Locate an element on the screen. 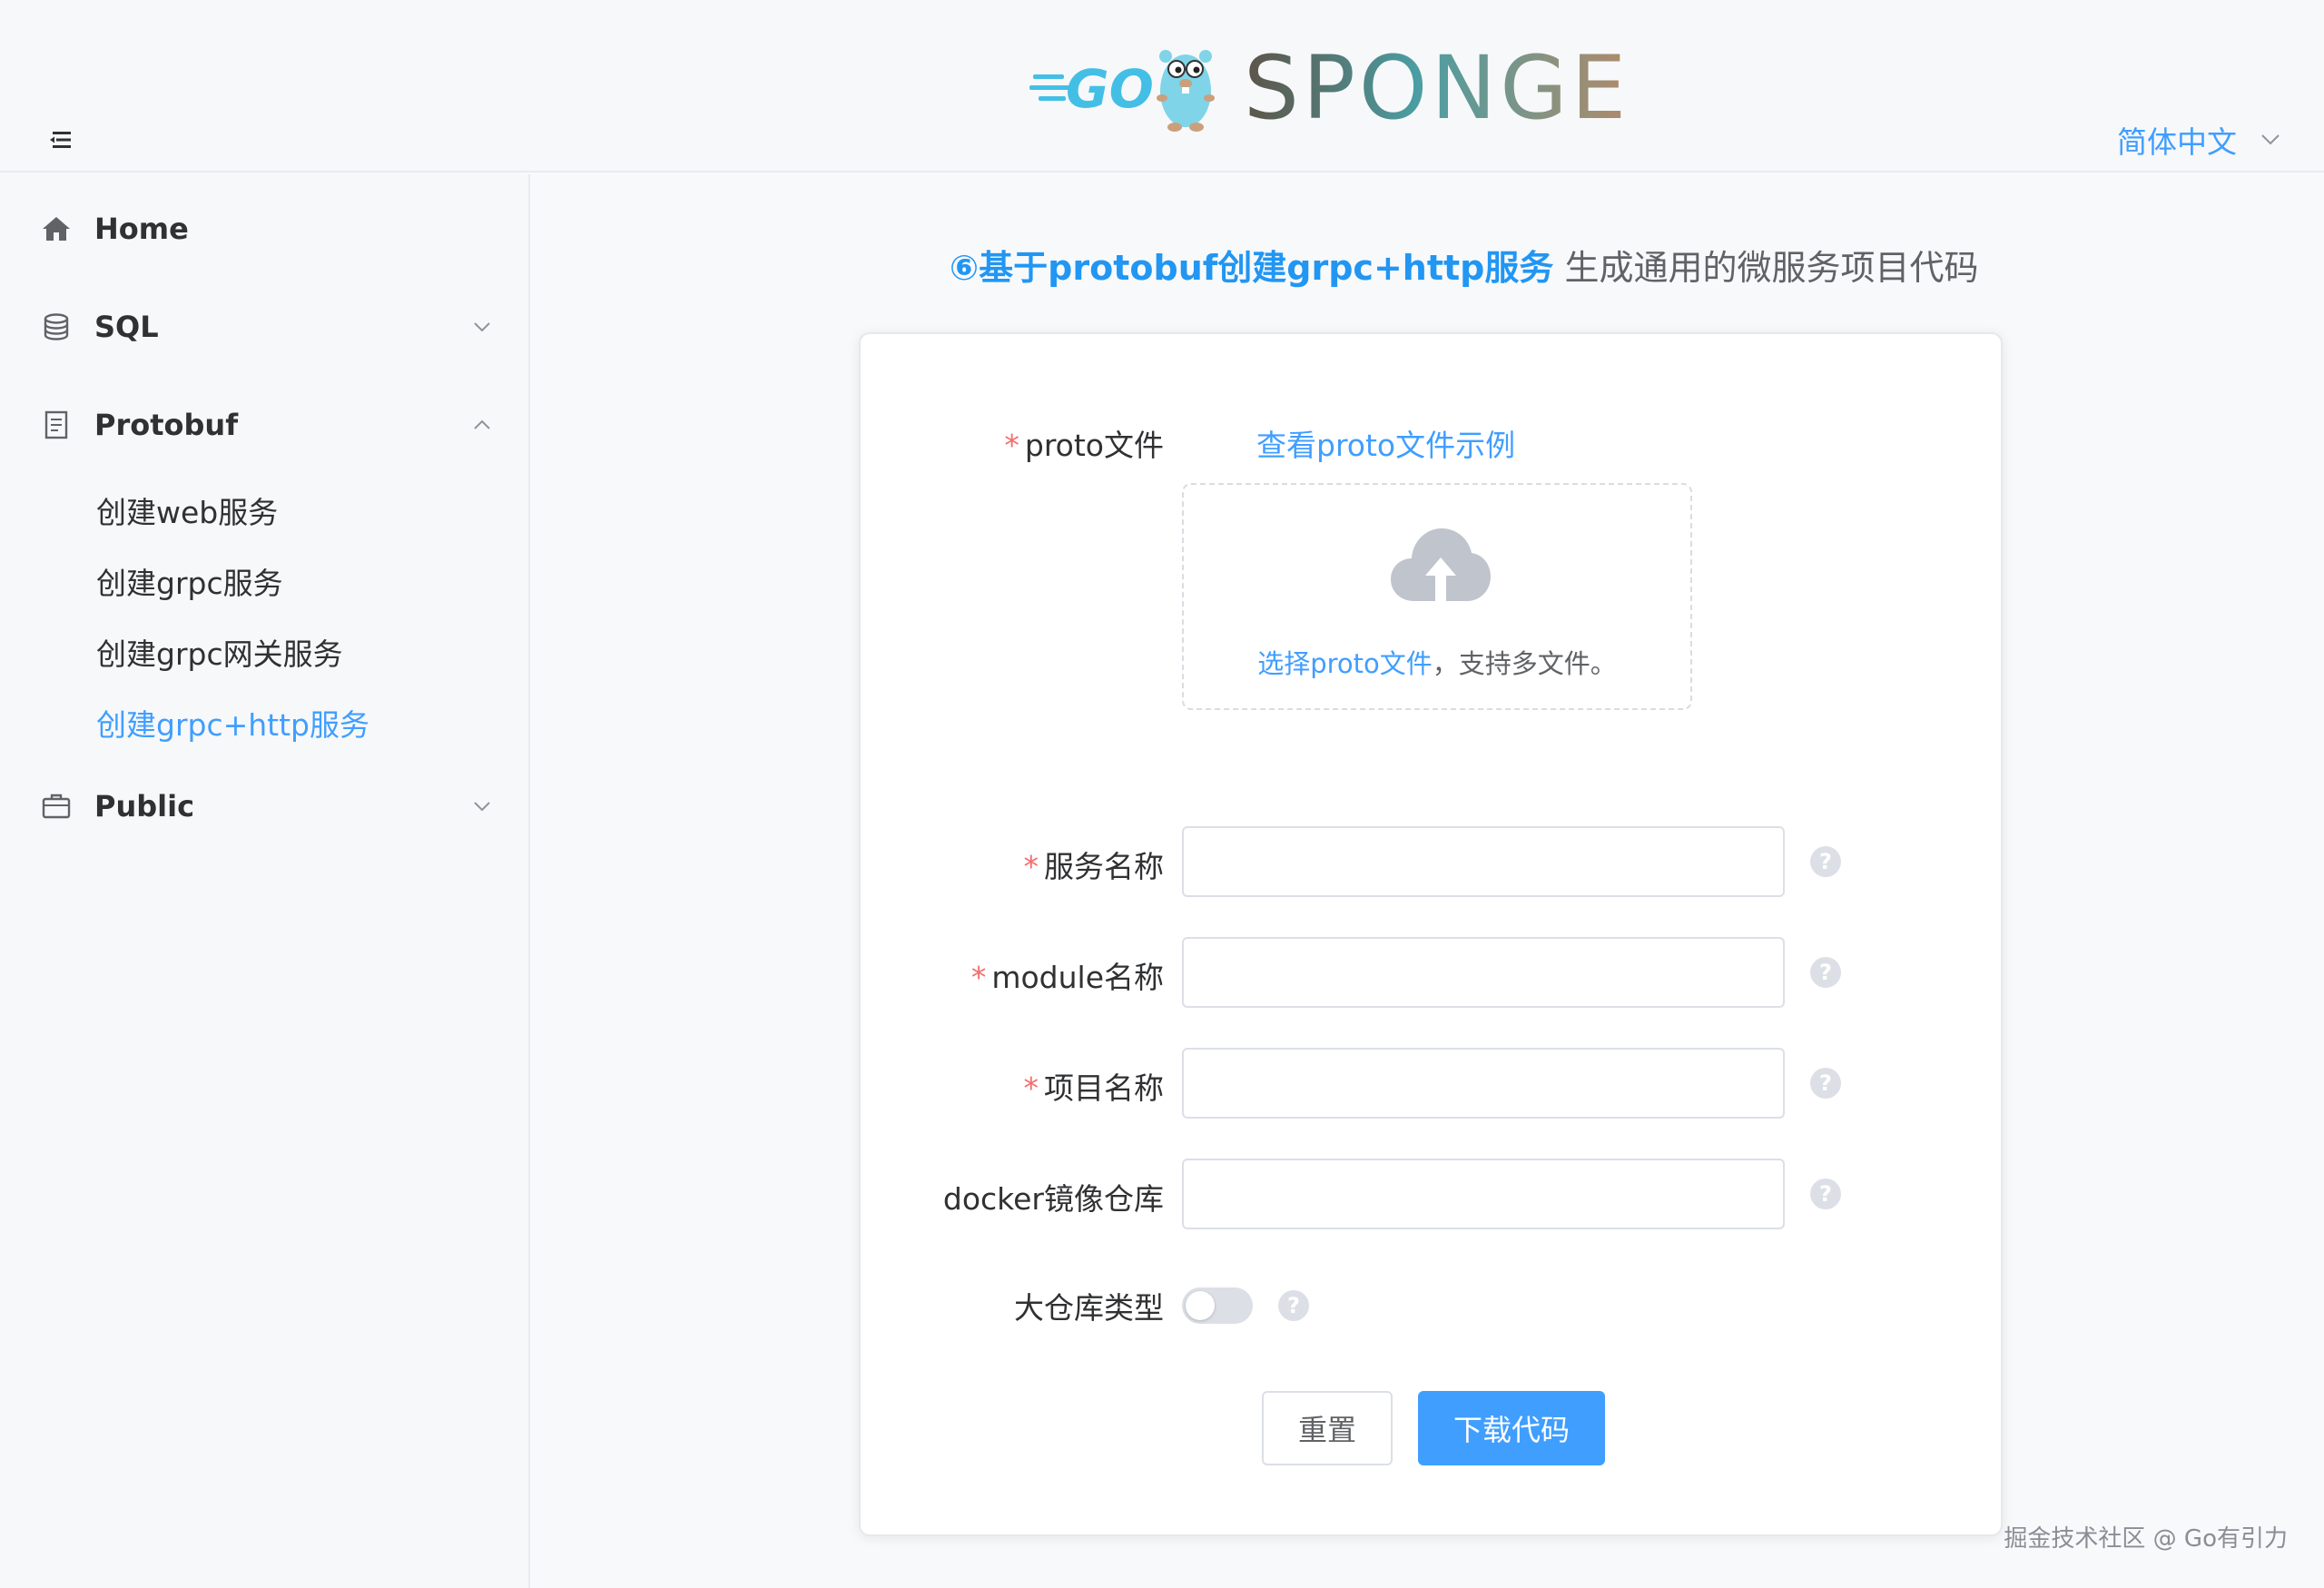  upload-select-link: 选择proto文件 is located at coordinates (1345, 663).